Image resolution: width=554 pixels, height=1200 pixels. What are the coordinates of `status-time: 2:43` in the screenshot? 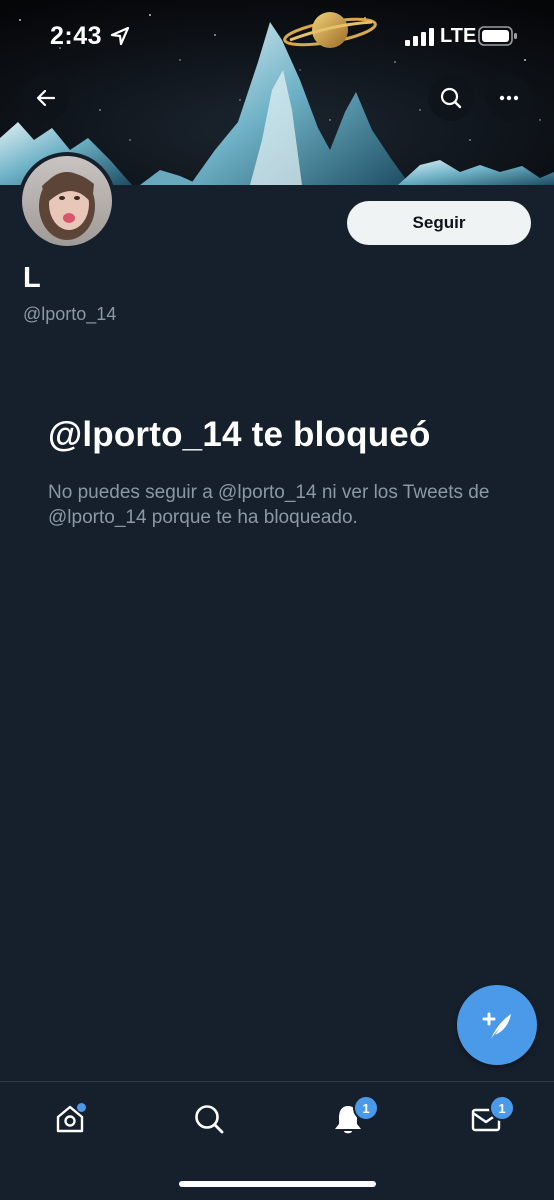 It's located at (76, 36).